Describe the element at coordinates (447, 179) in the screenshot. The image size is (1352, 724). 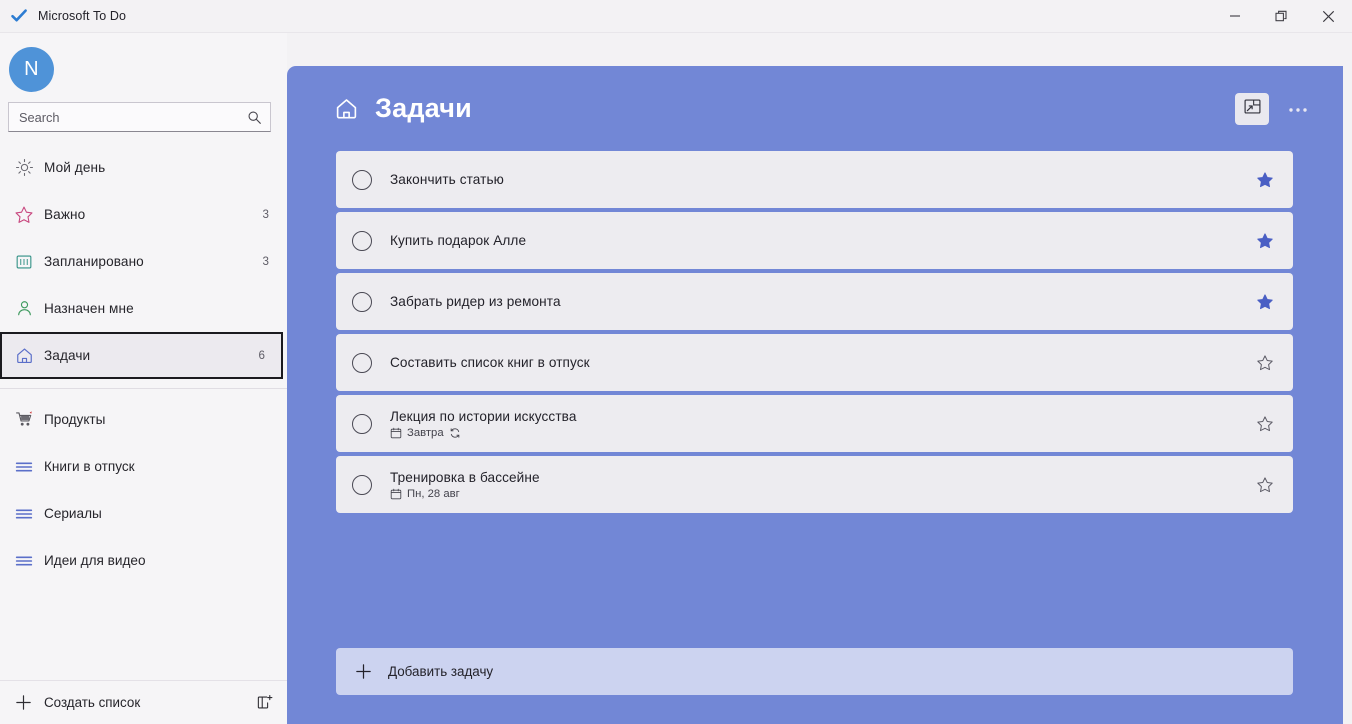
I see `task-title: Закончить статью` at that location.